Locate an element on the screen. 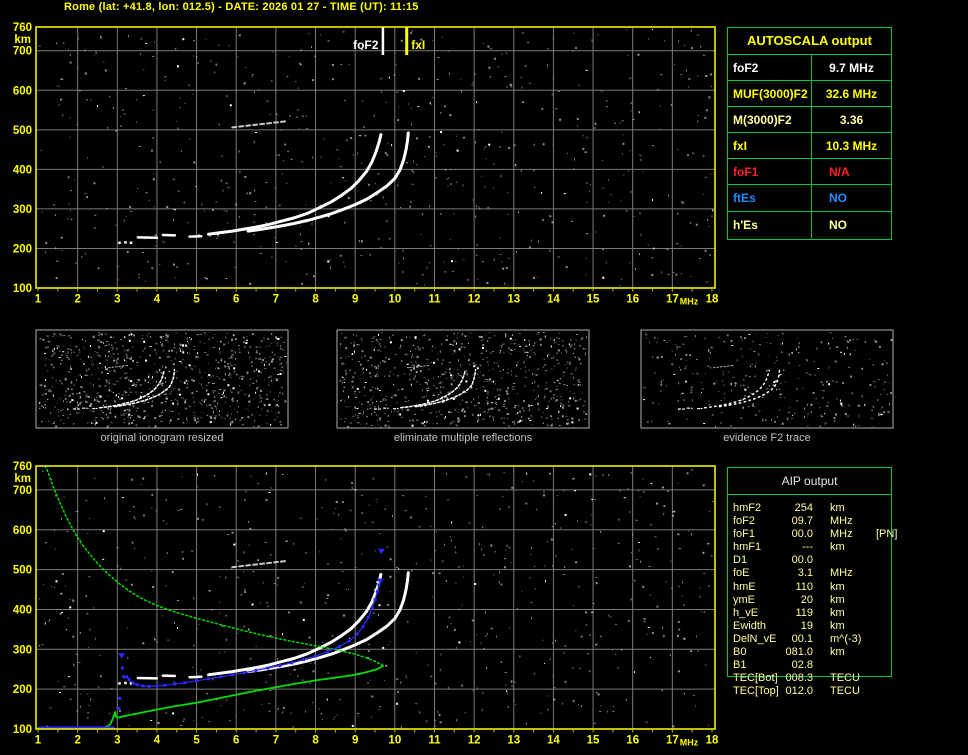  aip-row-value: 119 is located at coordinates (804, 612).